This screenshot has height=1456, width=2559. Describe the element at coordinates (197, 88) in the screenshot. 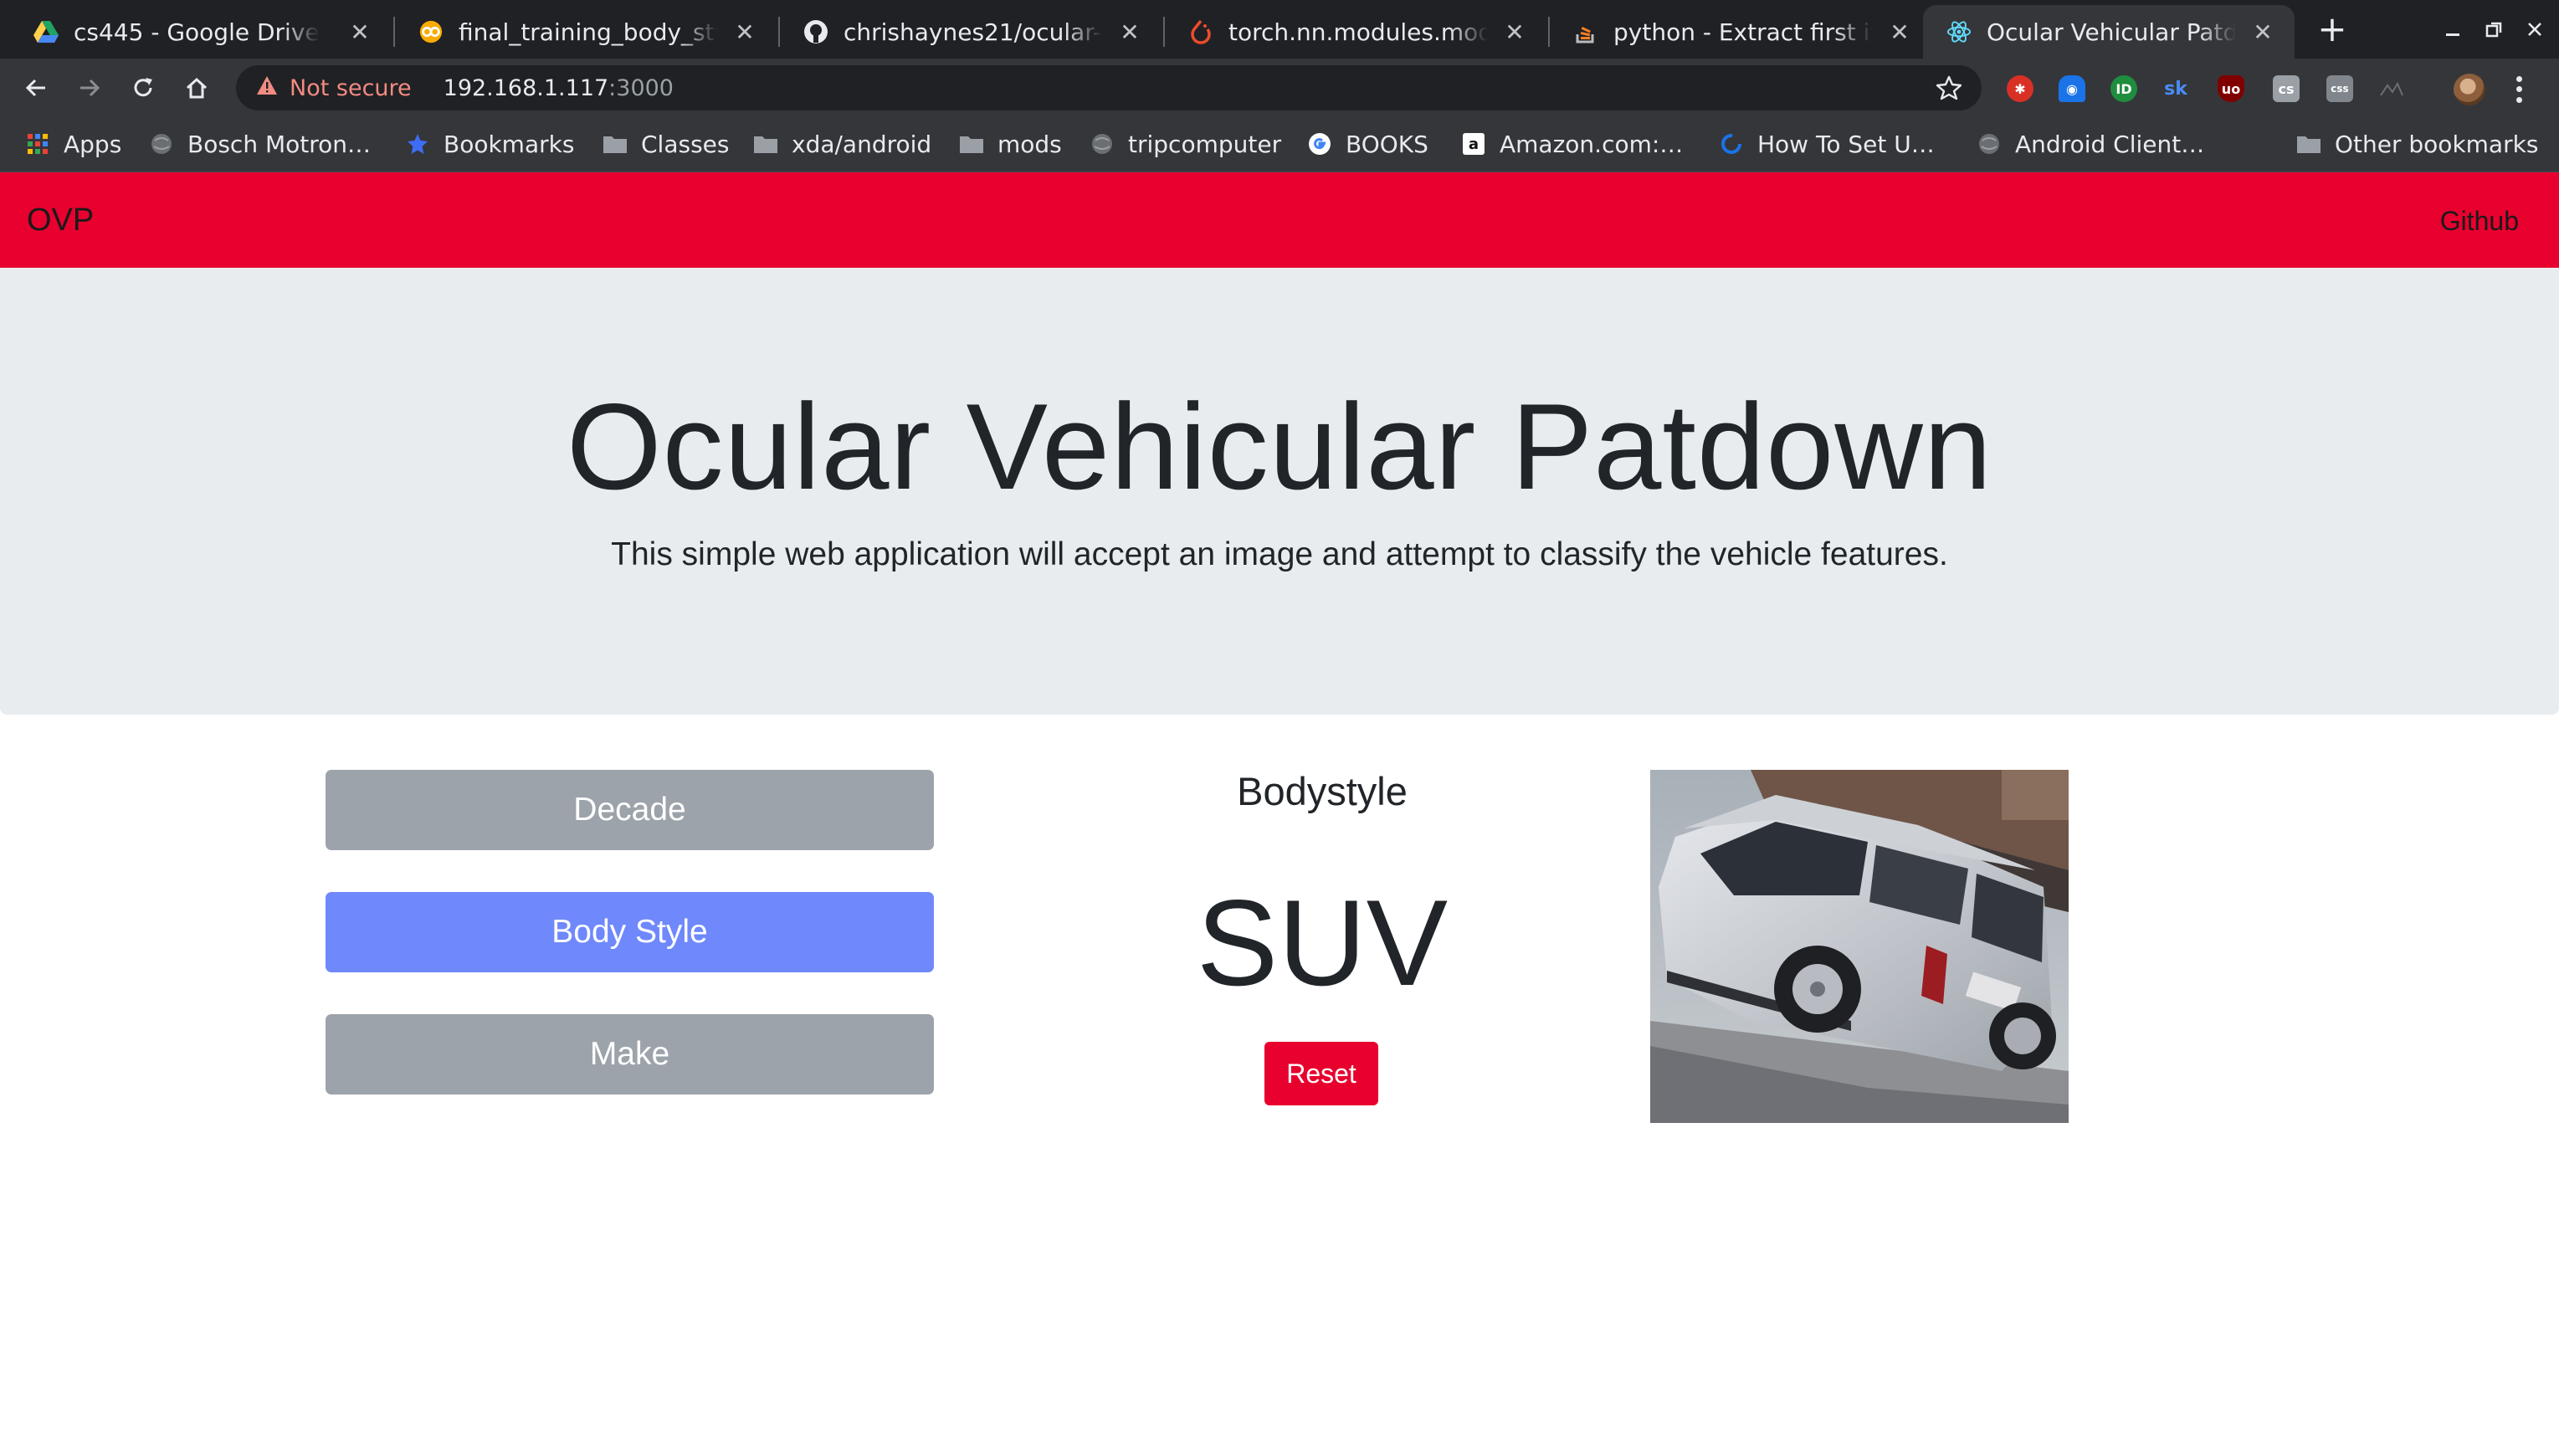

I see `home-icon` at that location.